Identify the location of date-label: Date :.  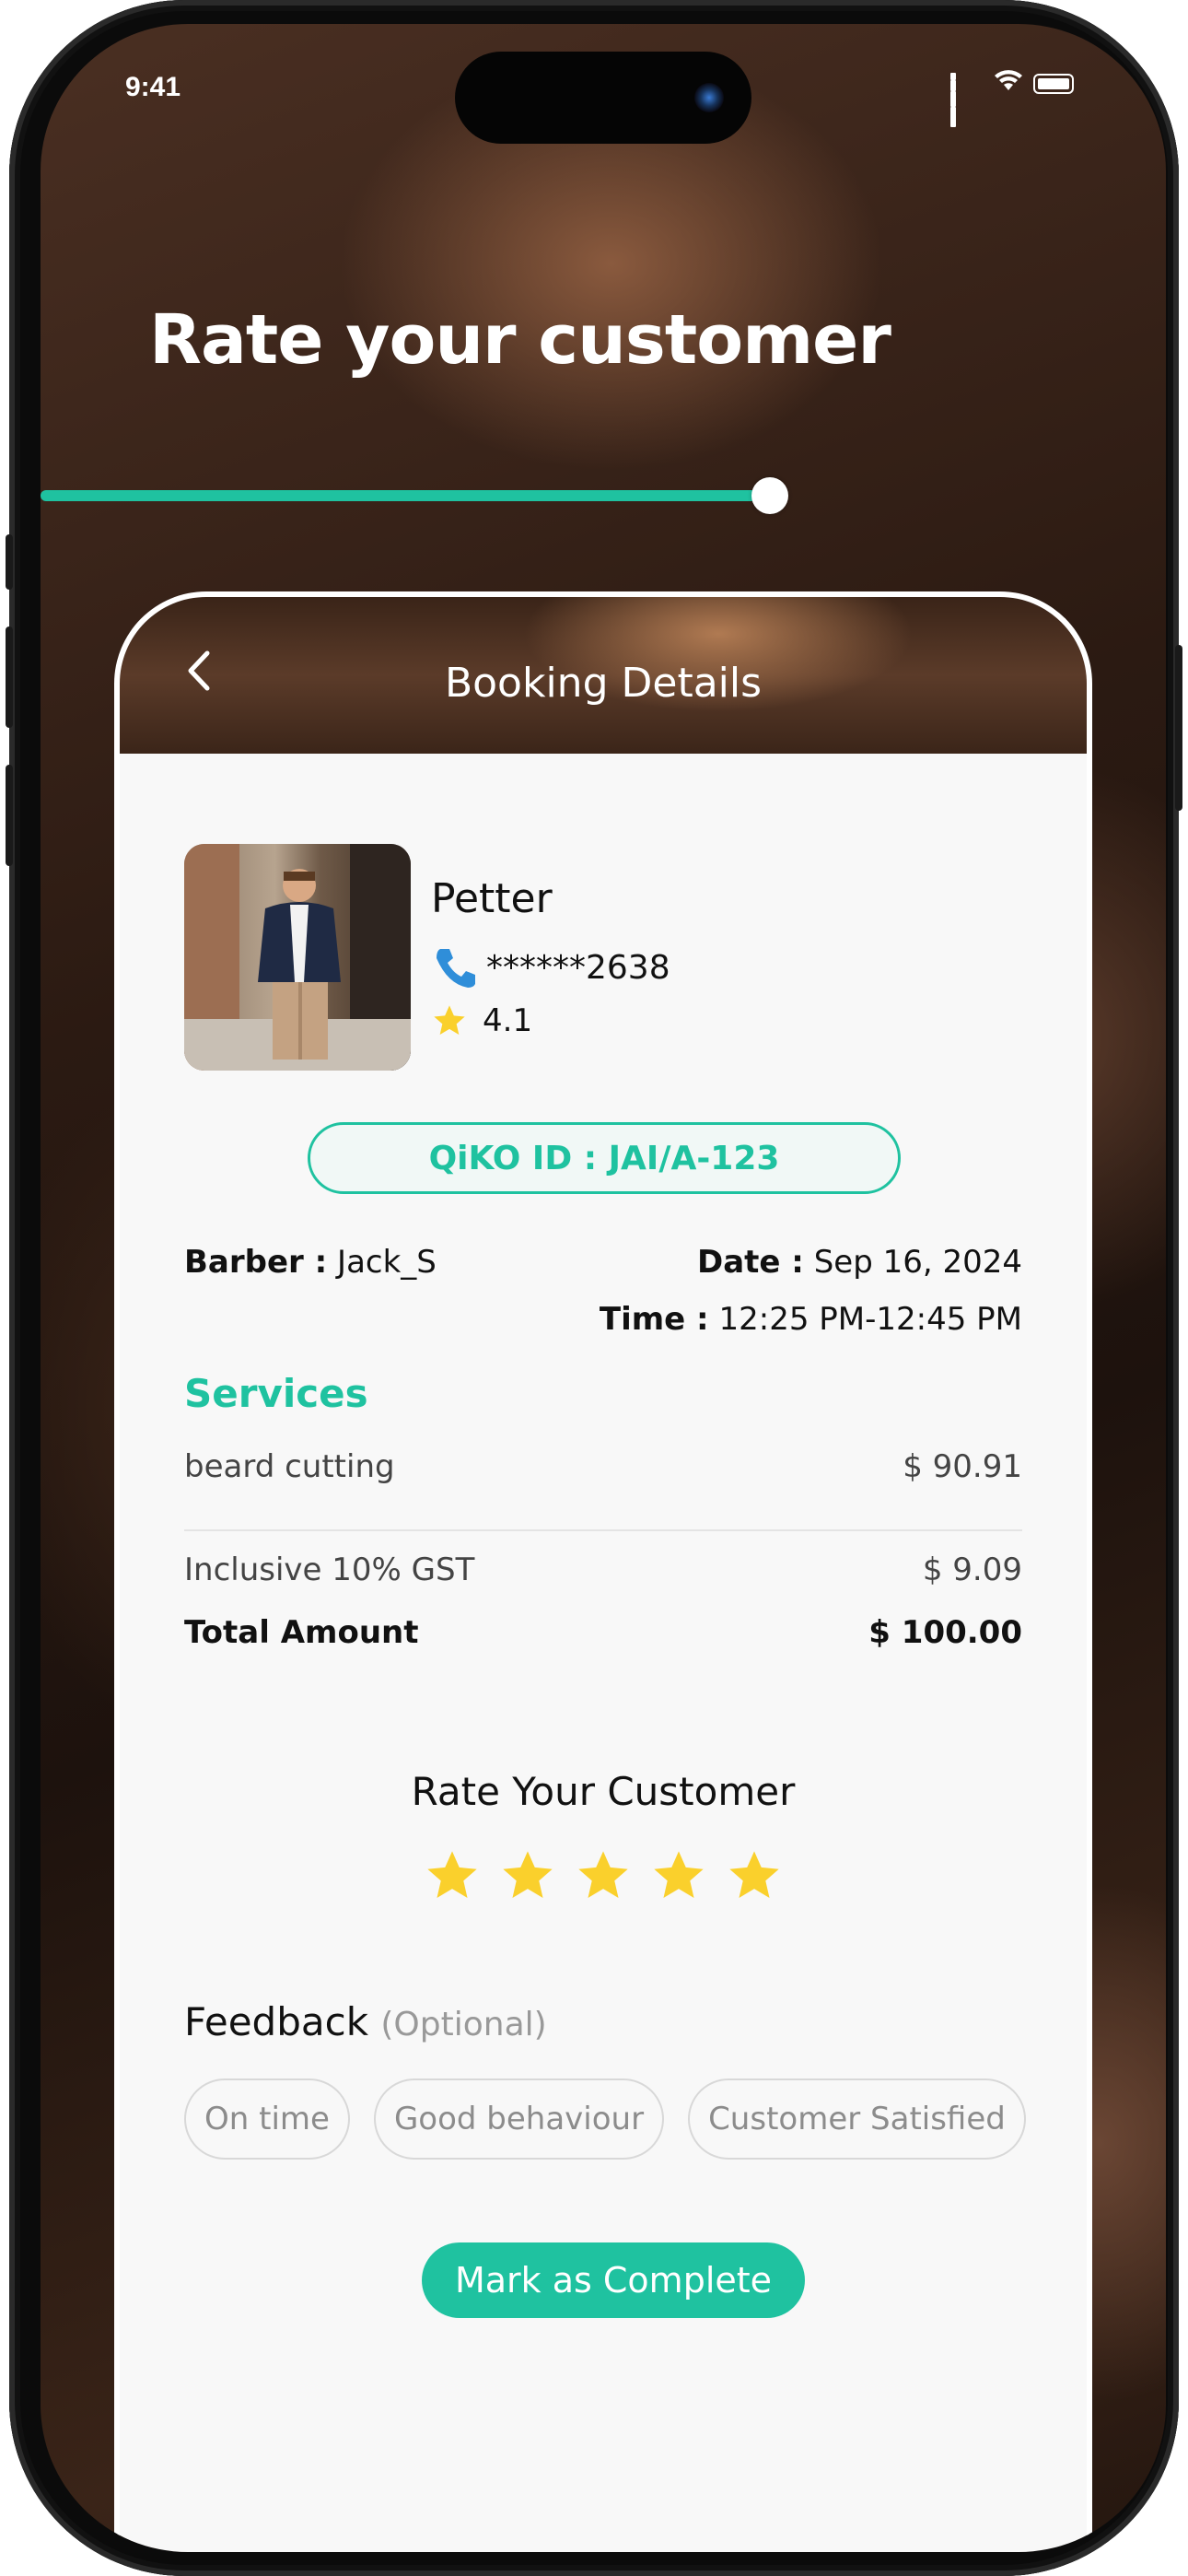
(750, 1262).